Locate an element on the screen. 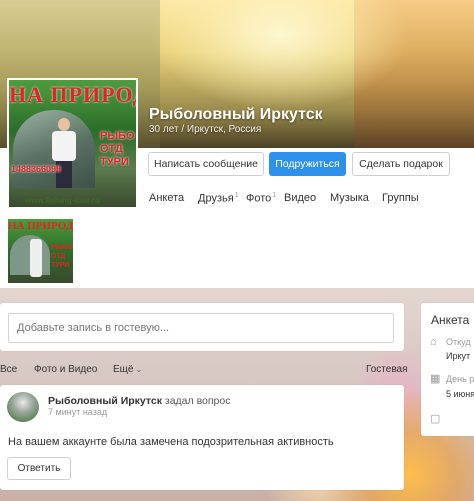 The image size is (474, 501). avatar-person is located at coordinates (64, 153).